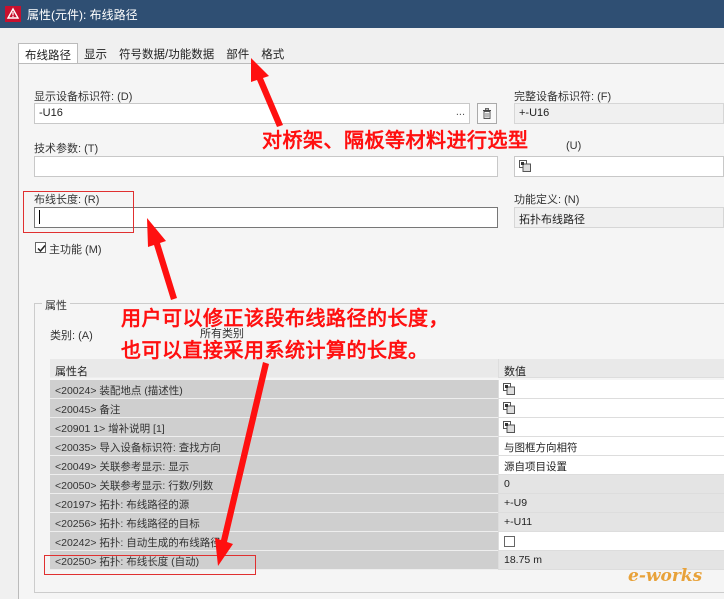 The width and height of the screenshot is (724, 599). Describe the element at coordinates (275, 351) in the screenshot. I see `annotation-bottom-line2: 也可以直接采用系统计算的长度。` at that location.